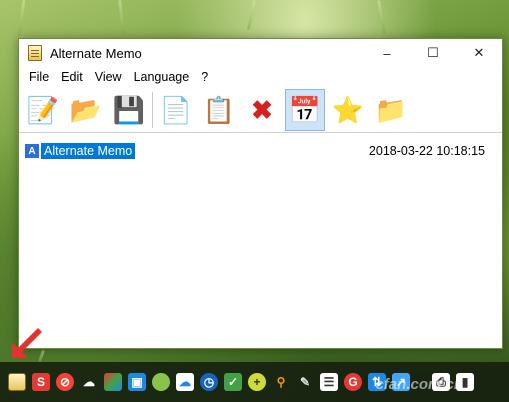  What do you see at coordinates (209, 382) in the screenshot?
I see `clock-icon: ◷` at bounding box center [209, 382].